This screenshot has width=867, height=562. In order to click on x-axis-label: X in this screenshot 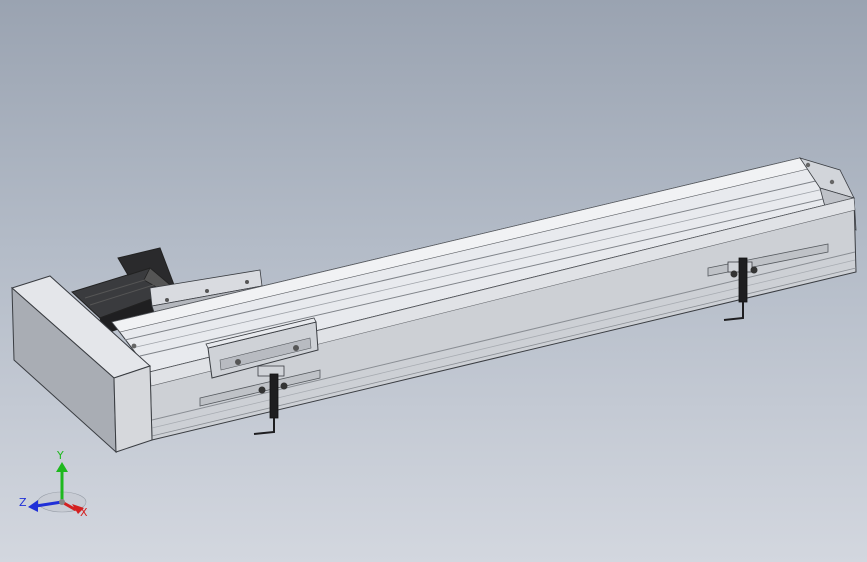, I will do `click(84, 512)`.